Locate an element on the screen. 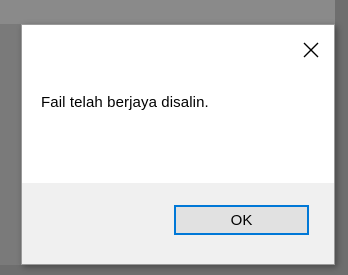  backdrop-right is located at coordinates (341, 137).